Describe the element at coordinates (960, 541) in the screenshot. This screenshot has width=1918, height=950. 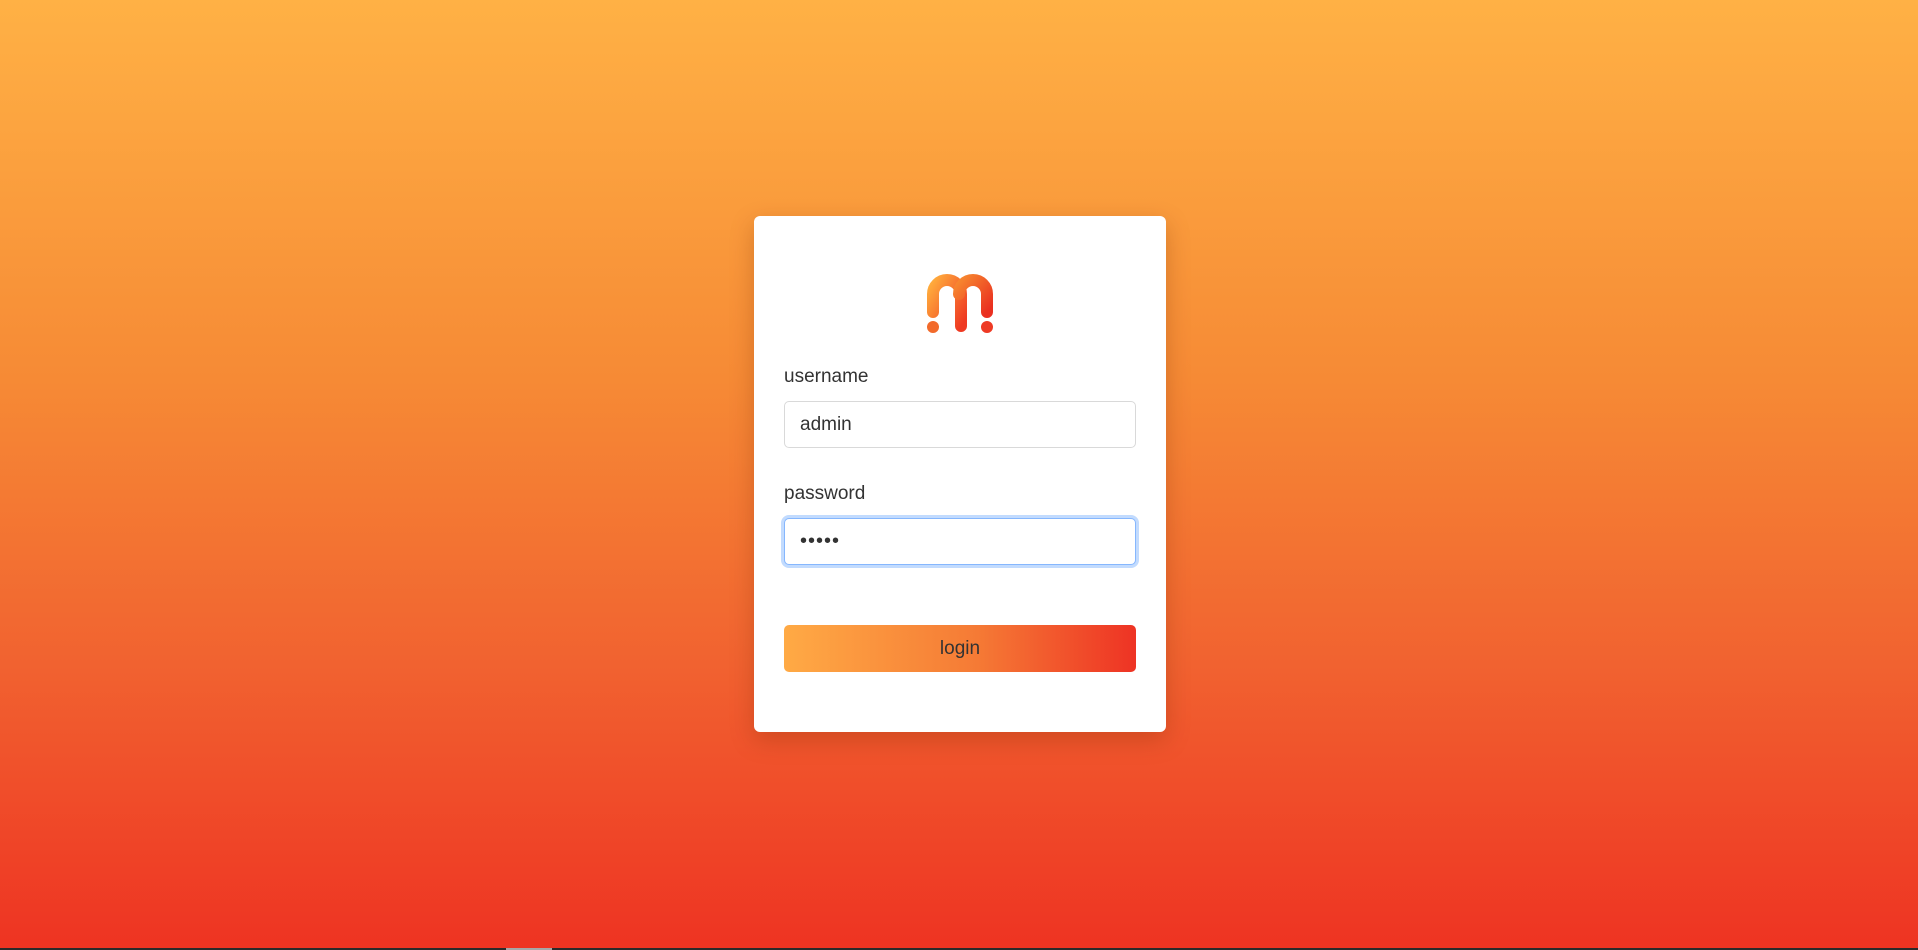
I see `password-input` at that location.